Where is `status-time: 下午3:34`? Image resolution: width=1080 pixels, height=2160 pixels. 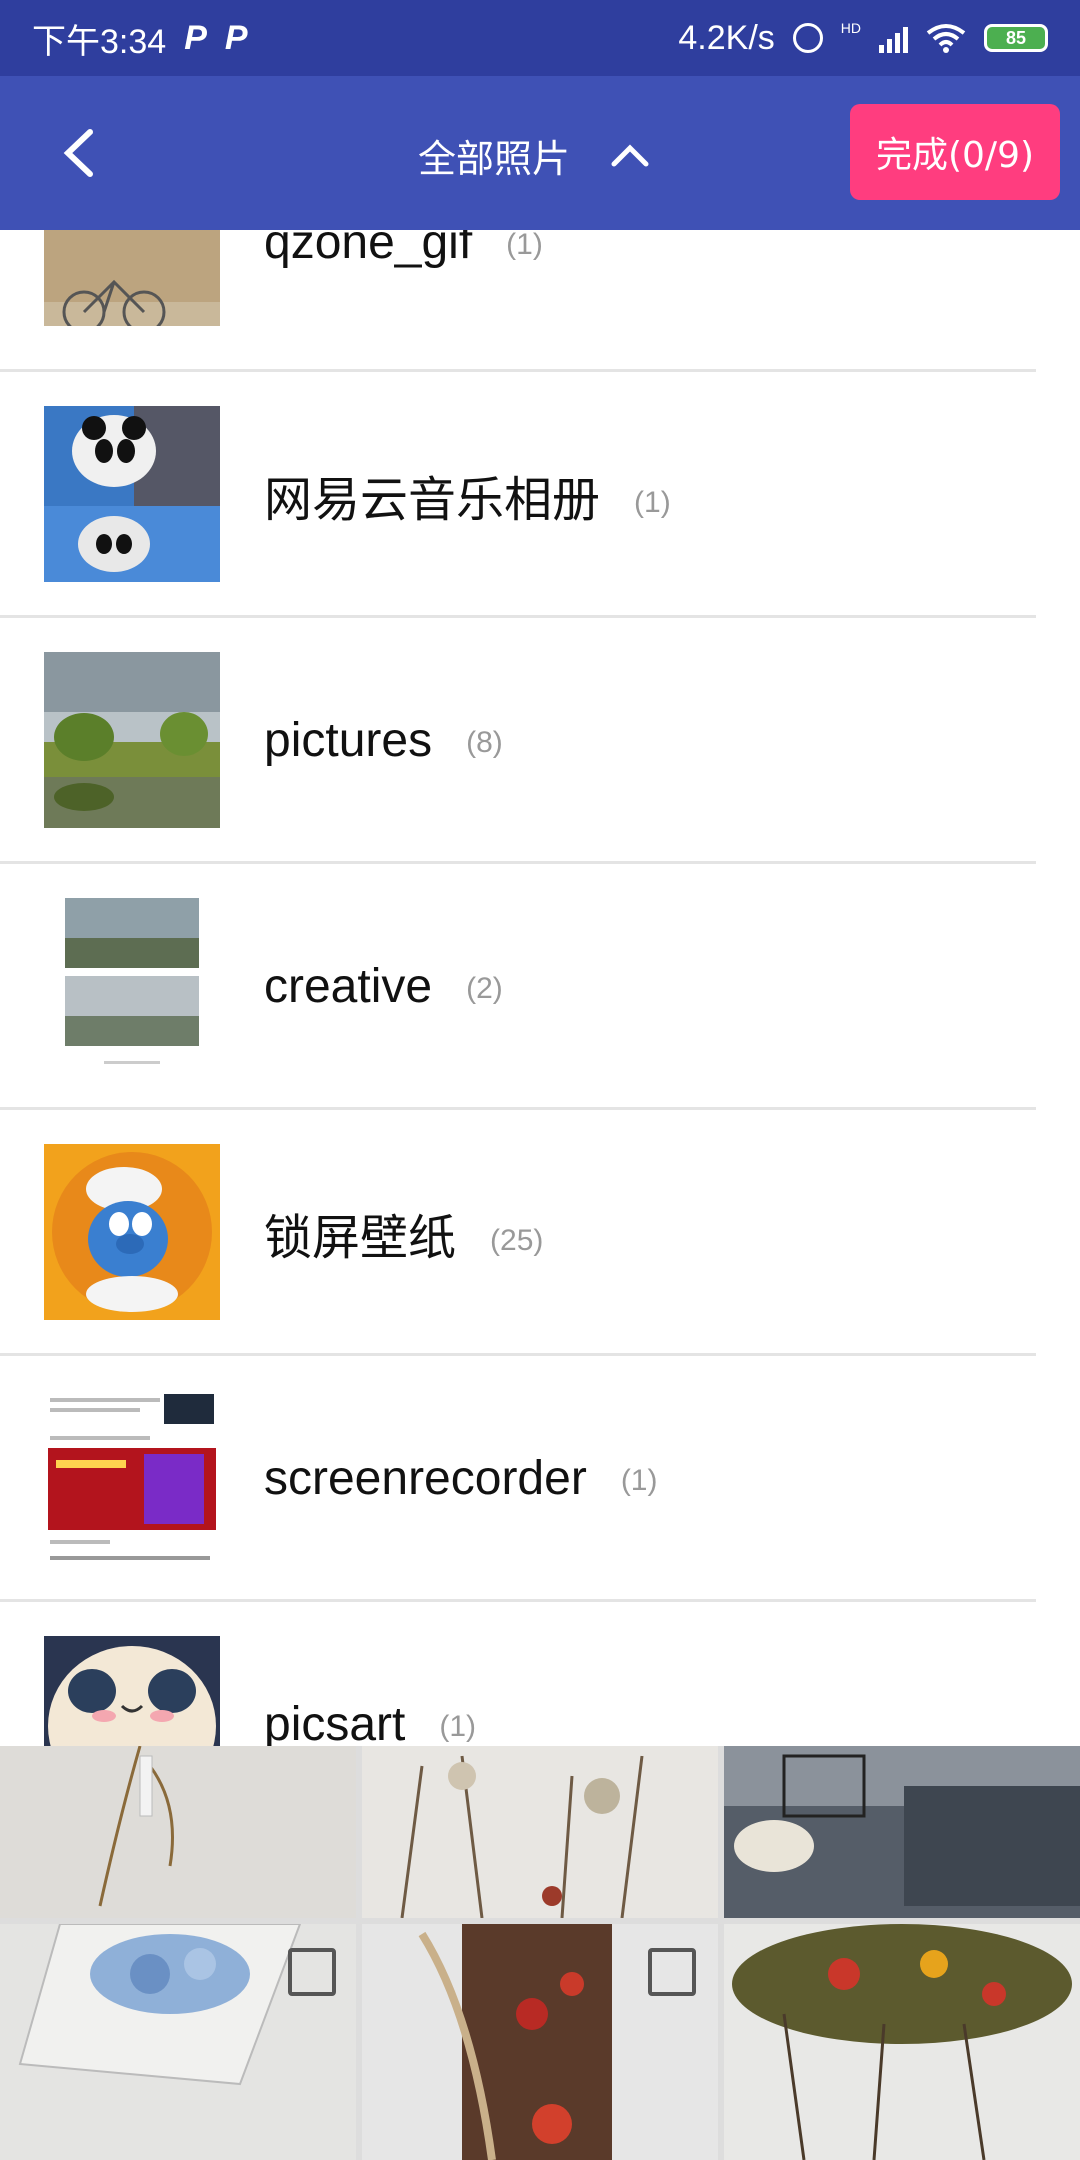
status-time: 下午3:34 is located at coordinates (99, 41).